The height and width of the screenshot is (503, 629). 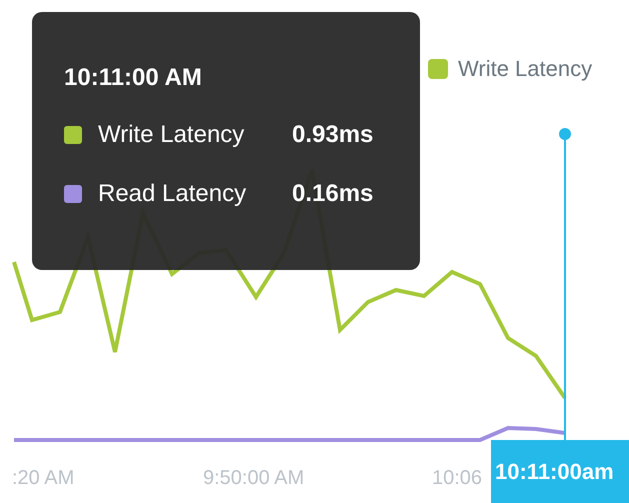 What do you see at coordinates (253, 478) in the screenshot?
I see `axis-label: 9:50:00 AM` at bounding box center [253, 478].